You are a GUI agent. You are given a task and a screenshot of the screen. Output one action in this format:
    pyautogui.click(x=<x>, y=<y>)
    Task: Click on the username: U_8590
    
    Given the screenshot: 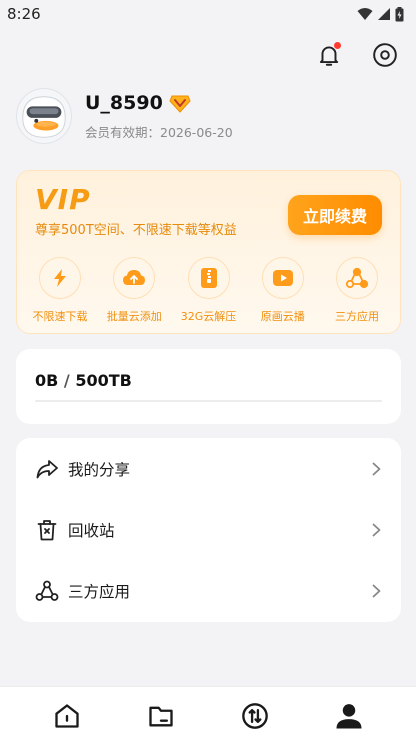 What is the action you would take?
    pyautogui.click(x=124, y=102)
    